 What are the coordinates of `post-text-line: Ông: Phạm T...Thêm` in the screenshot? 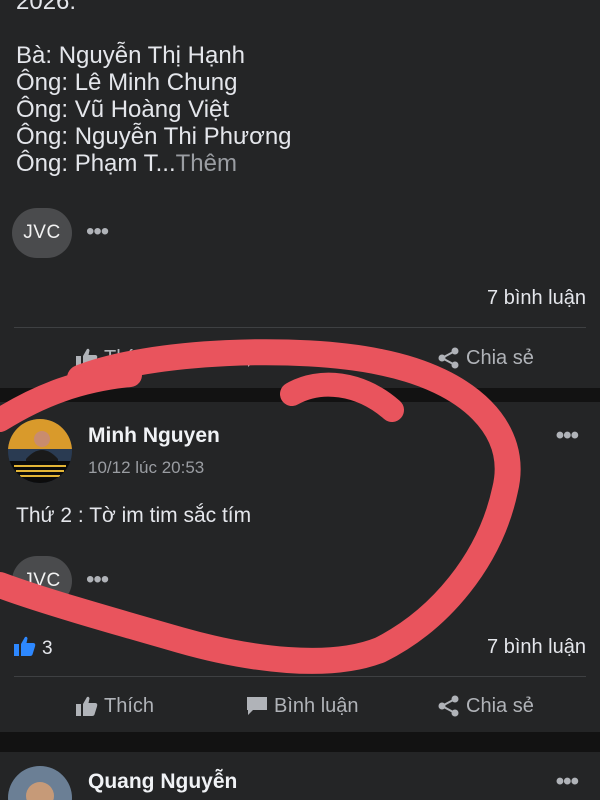 It's located at (154, 163).